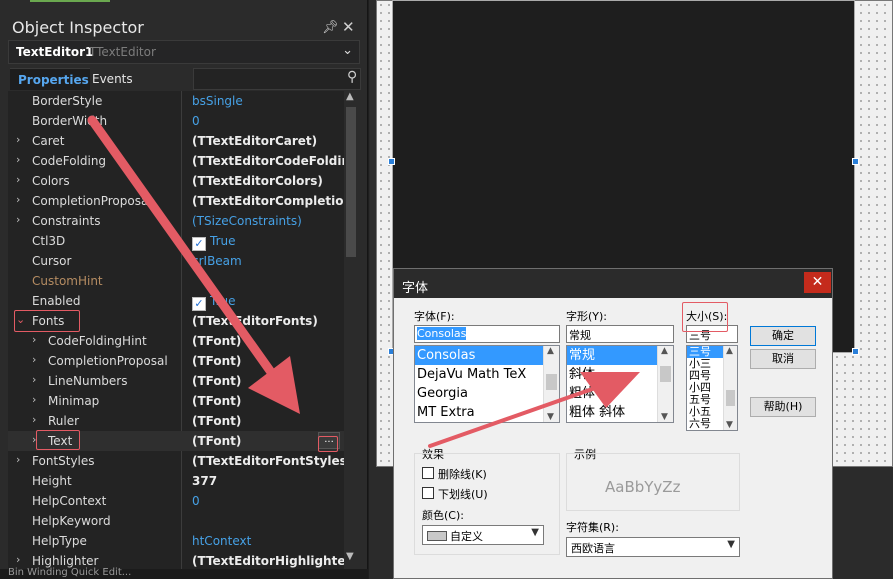 This screenshot has width=893, height=579. Describe the element at coordinates (268, 181) in the screenshot. I see `property-value: (TTextEditorColors)` at that location.